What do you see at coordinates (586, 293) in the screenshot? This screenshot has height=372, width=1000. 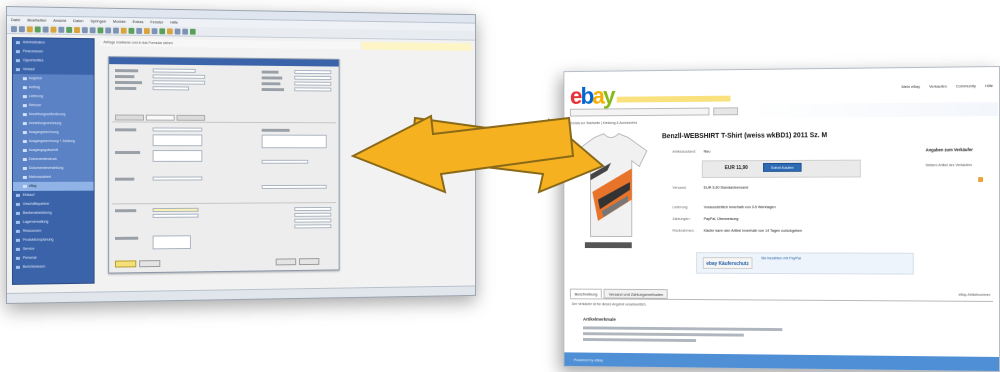 I see `tab-description: Beschreibung` at bounding box center [586, 293].